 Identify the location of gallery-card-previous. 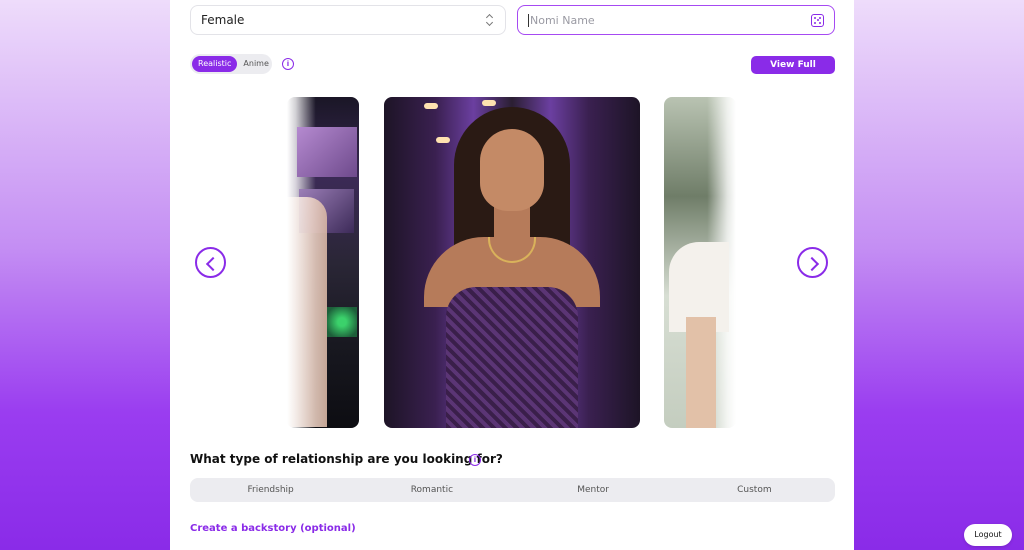
(323, 262).